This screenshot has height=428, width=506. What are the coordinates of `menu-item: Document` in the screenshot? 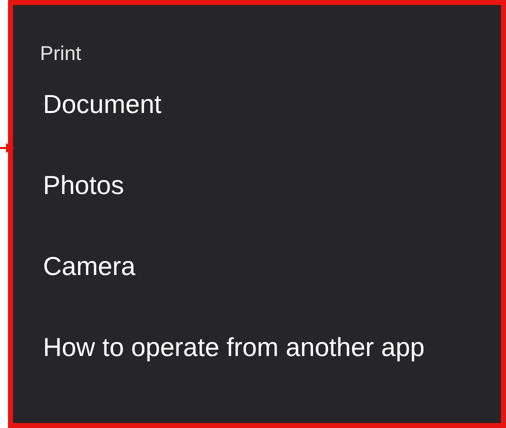 It's located at (236, 115).